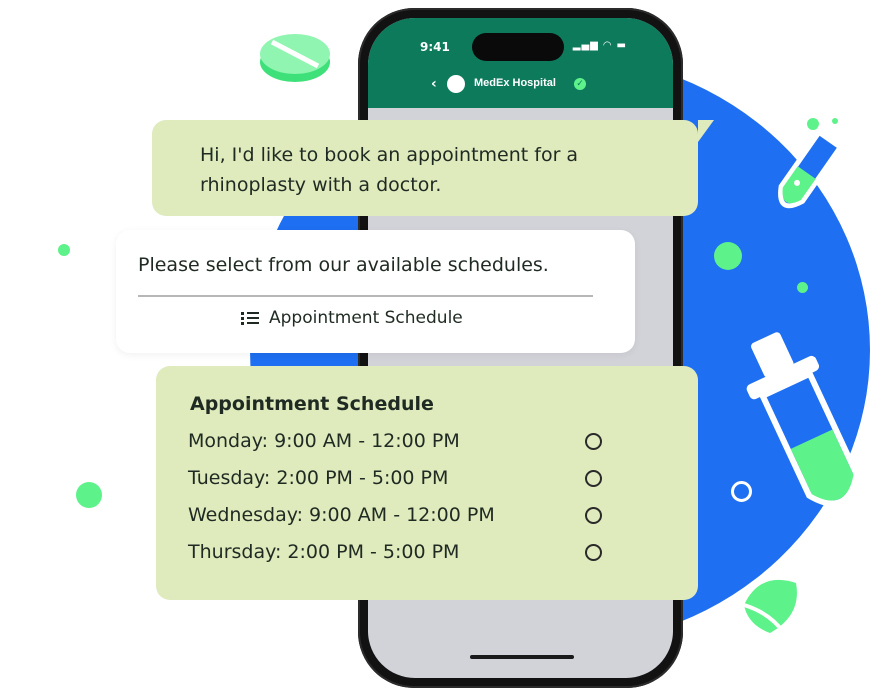 The width and height of the screenshot is (889, 693). Describe the element at coordinates (365, 296) in the screenshot. I see `divider` at that location.